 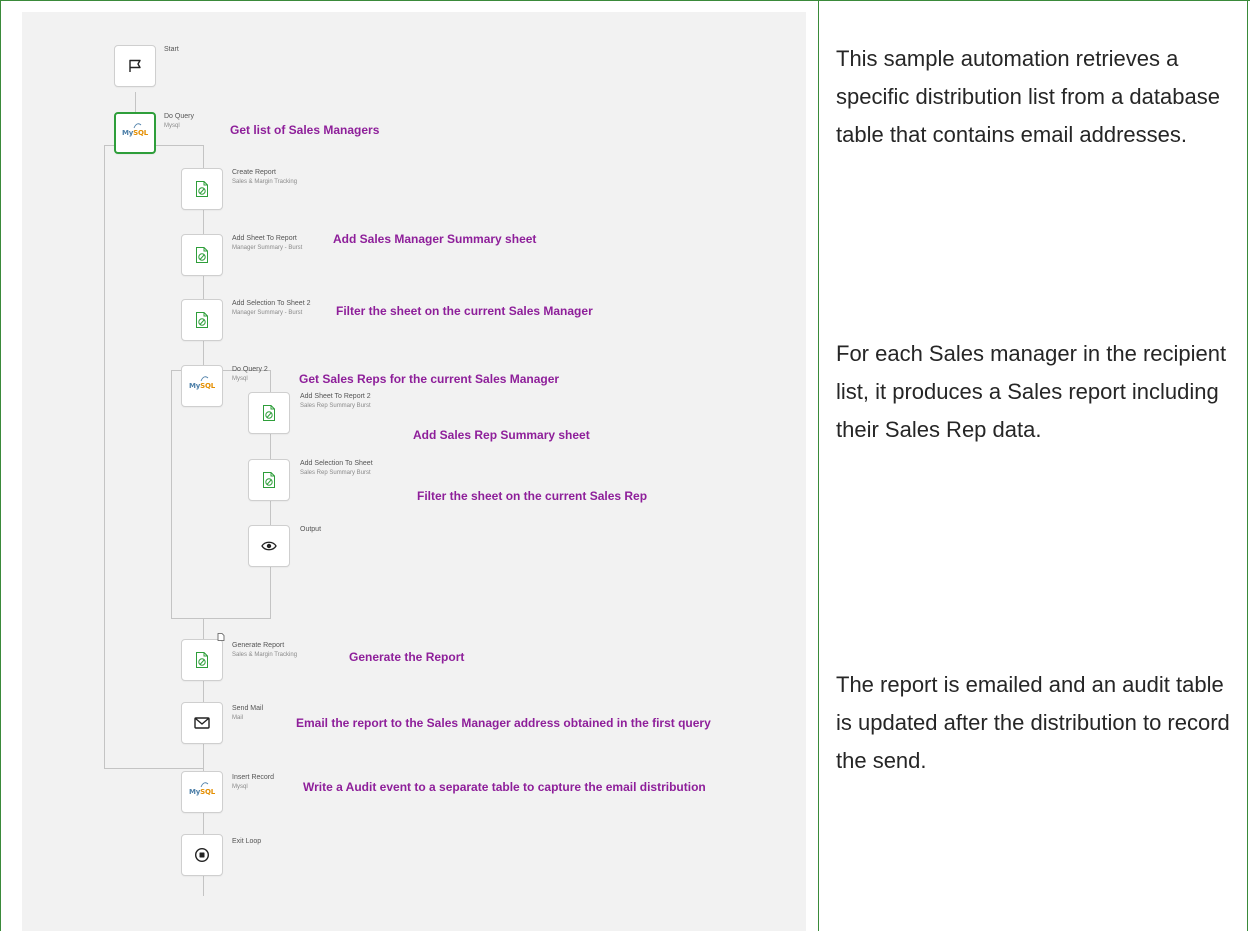 I want to click on document-badge-icon, so click(x=221, y=637).